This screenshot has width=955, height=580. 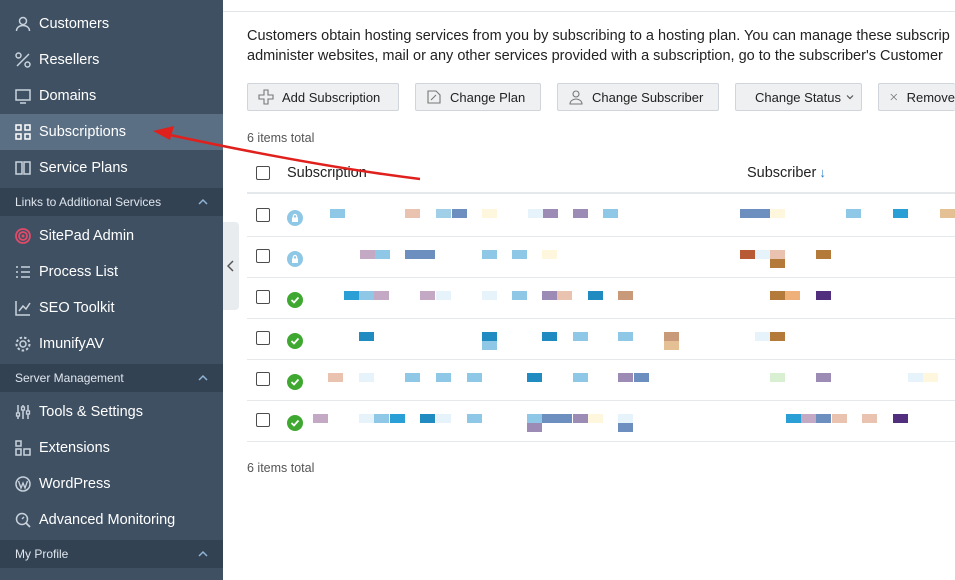 What do you see at coordinates (111, 236) in the screenshot?
I see `sidebar-item-sitepad-admin: SitePad Admin` at bounding box center [111, 236].